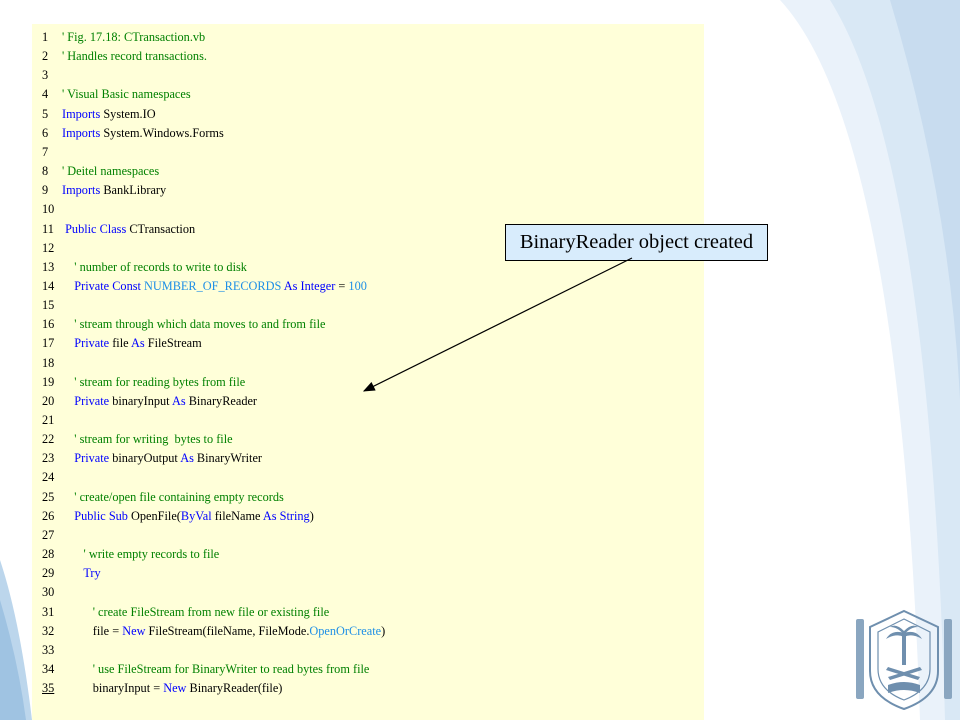 The height and width of the screenshot is (720, 960). Describe the element at coordinates (497, 324) in the screenshot. I see `callout-arrow` at that location.